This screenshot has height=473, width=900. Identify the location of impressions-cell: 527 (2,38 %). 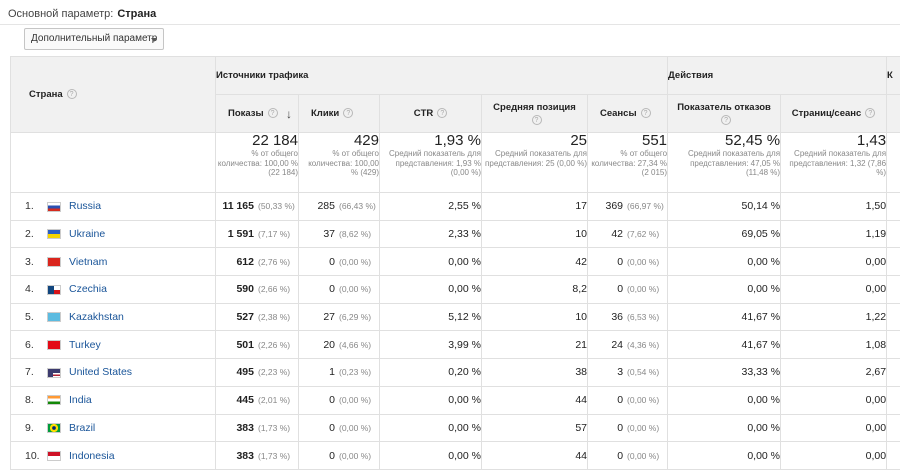
(257, 317).